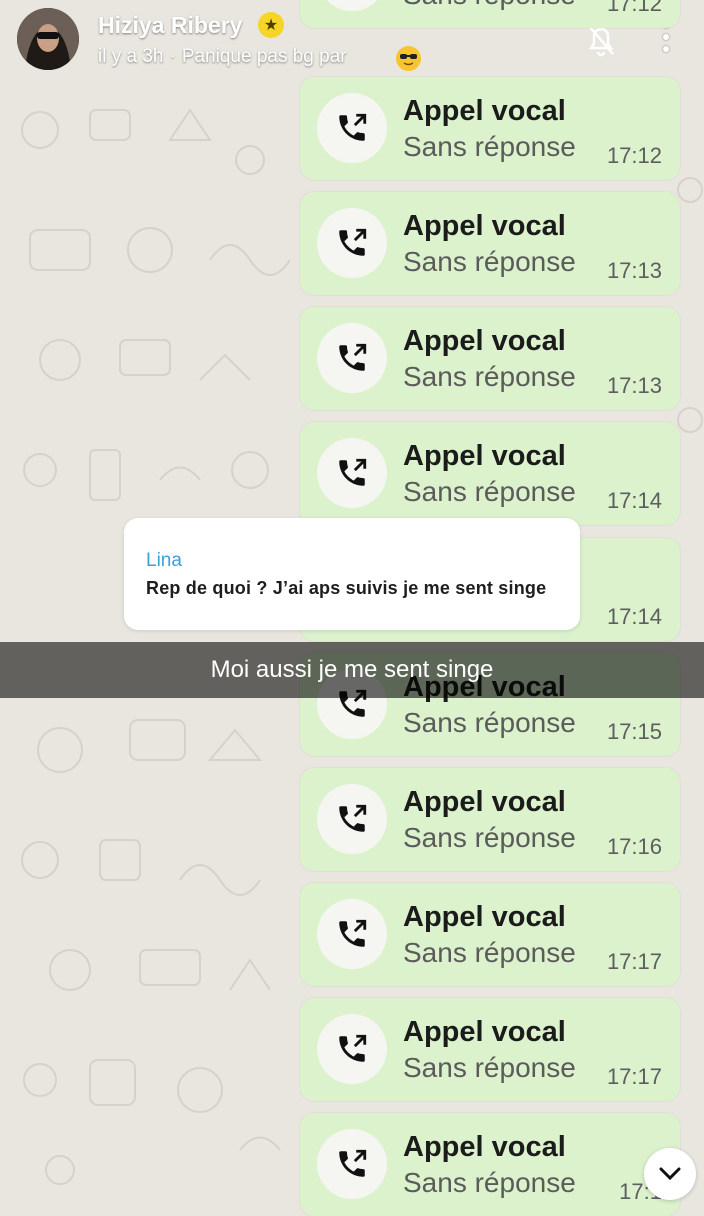 The width and height of the screenshot is (704, 1216). What do you see at coordinates (490, 819) in the screenshot?
I see `call-message-bubble: Appel vocal Sans réponse 17:16` at bounding box center [490, 819].